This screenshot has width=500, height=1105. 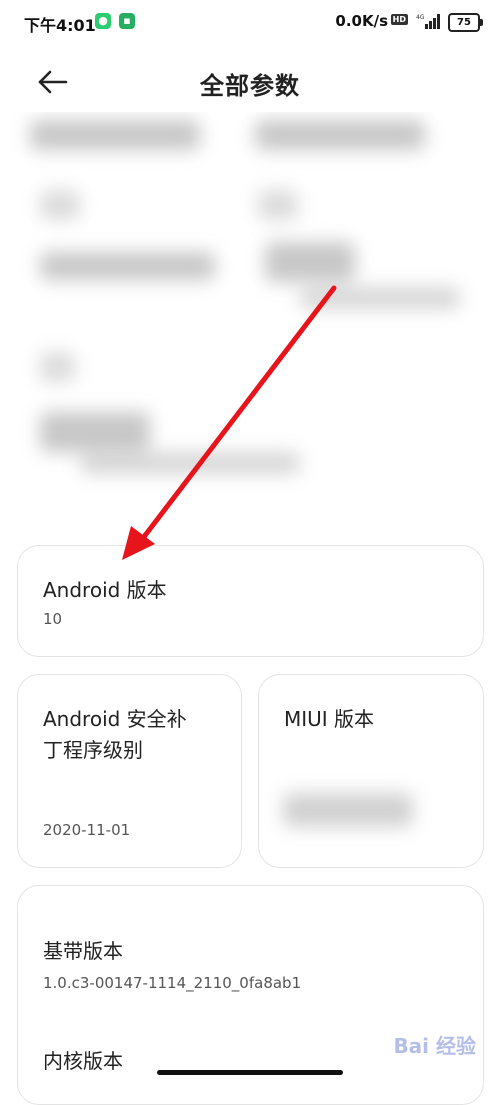 What do you see at coordinates (129, 771) in the screenshot?
I see `security-patch-card: Android 安全补 丁程序级别 2020-11-01` at bounding box center [129, 771].